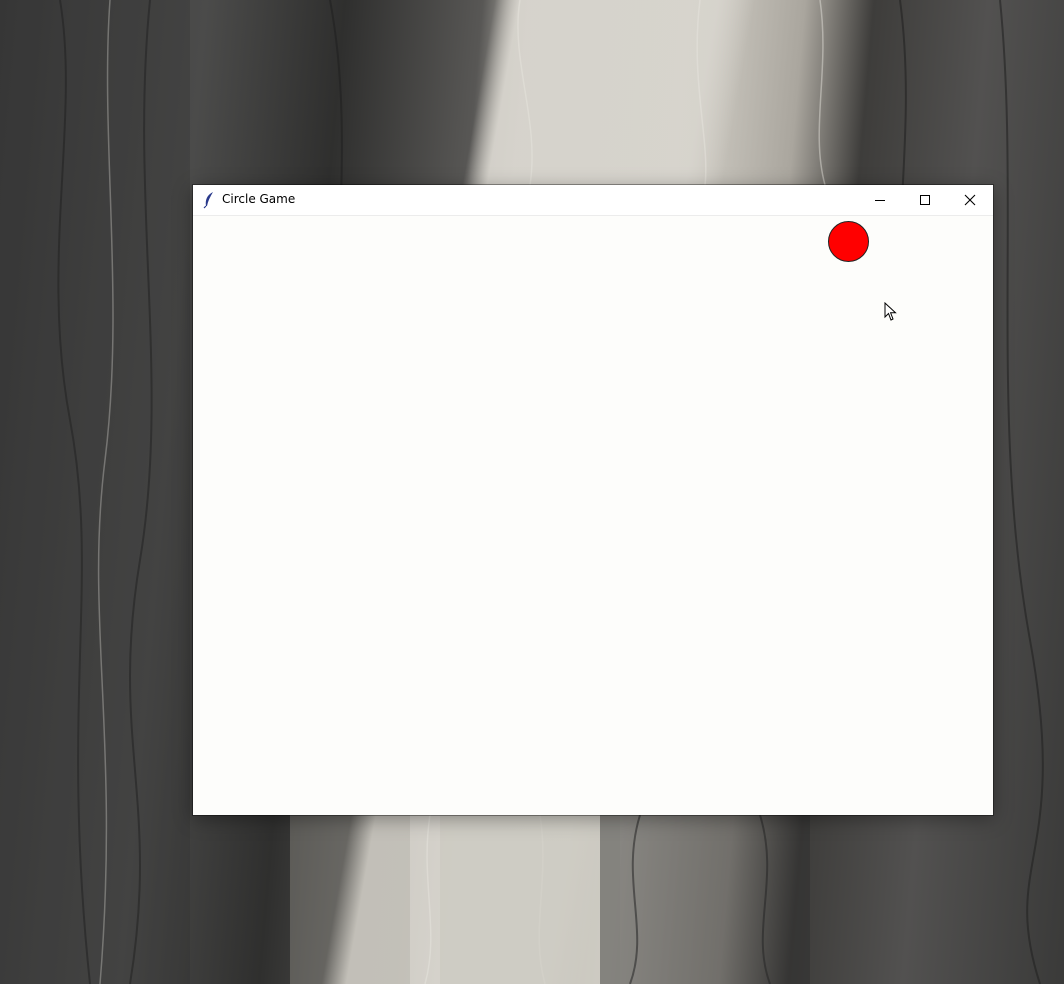  I want to click on minimize-icon, so click(880, 200).